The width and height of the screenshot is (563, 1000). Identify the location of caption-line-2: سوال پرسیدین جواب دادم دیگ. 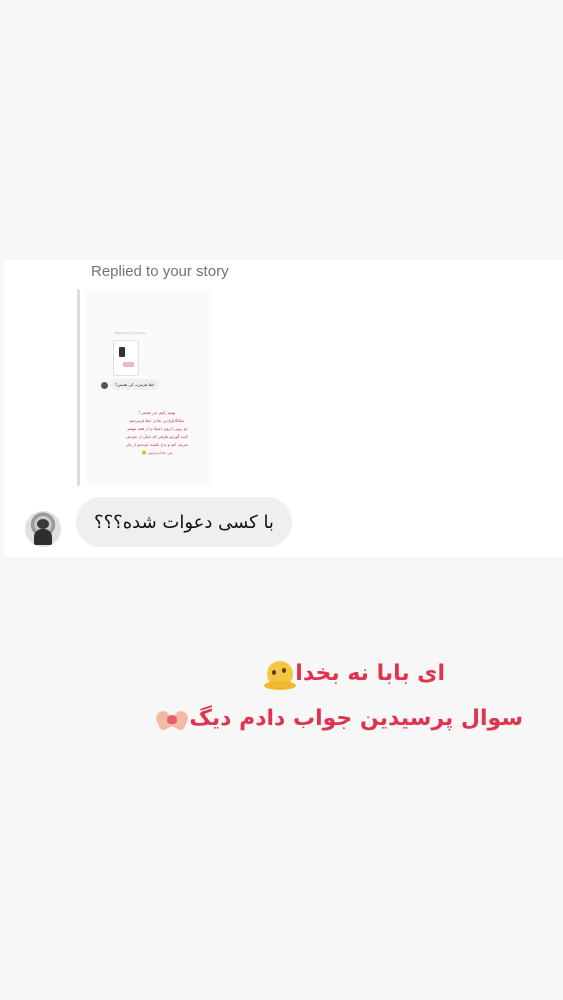
(338, 719).